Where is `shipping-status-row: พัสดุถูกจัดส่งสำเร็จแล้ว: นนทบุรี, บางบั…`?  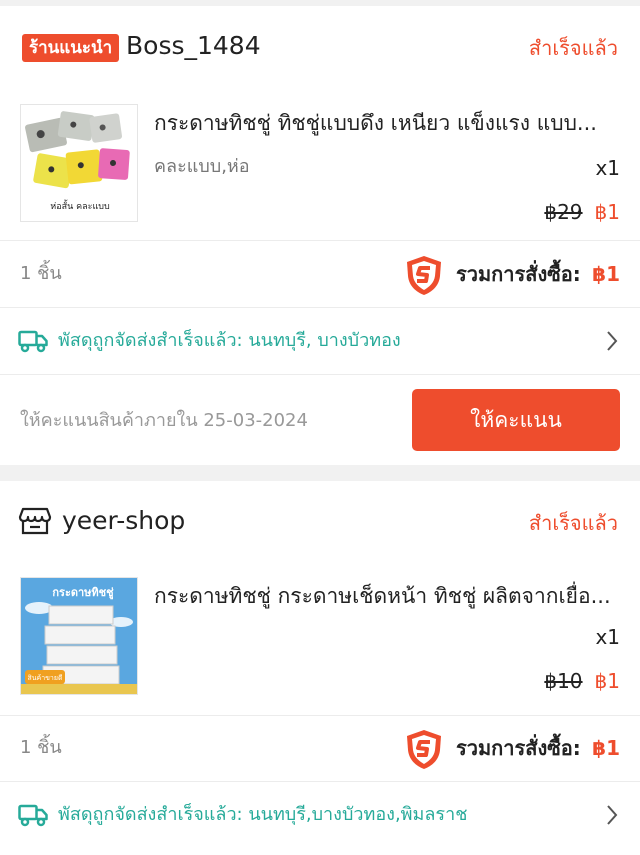 shipping-status-row: พัสดุถูกจัดส่งสำเร็จแล้ว: นนทบุรี, บางบั… is located at coordinates (320, 341).